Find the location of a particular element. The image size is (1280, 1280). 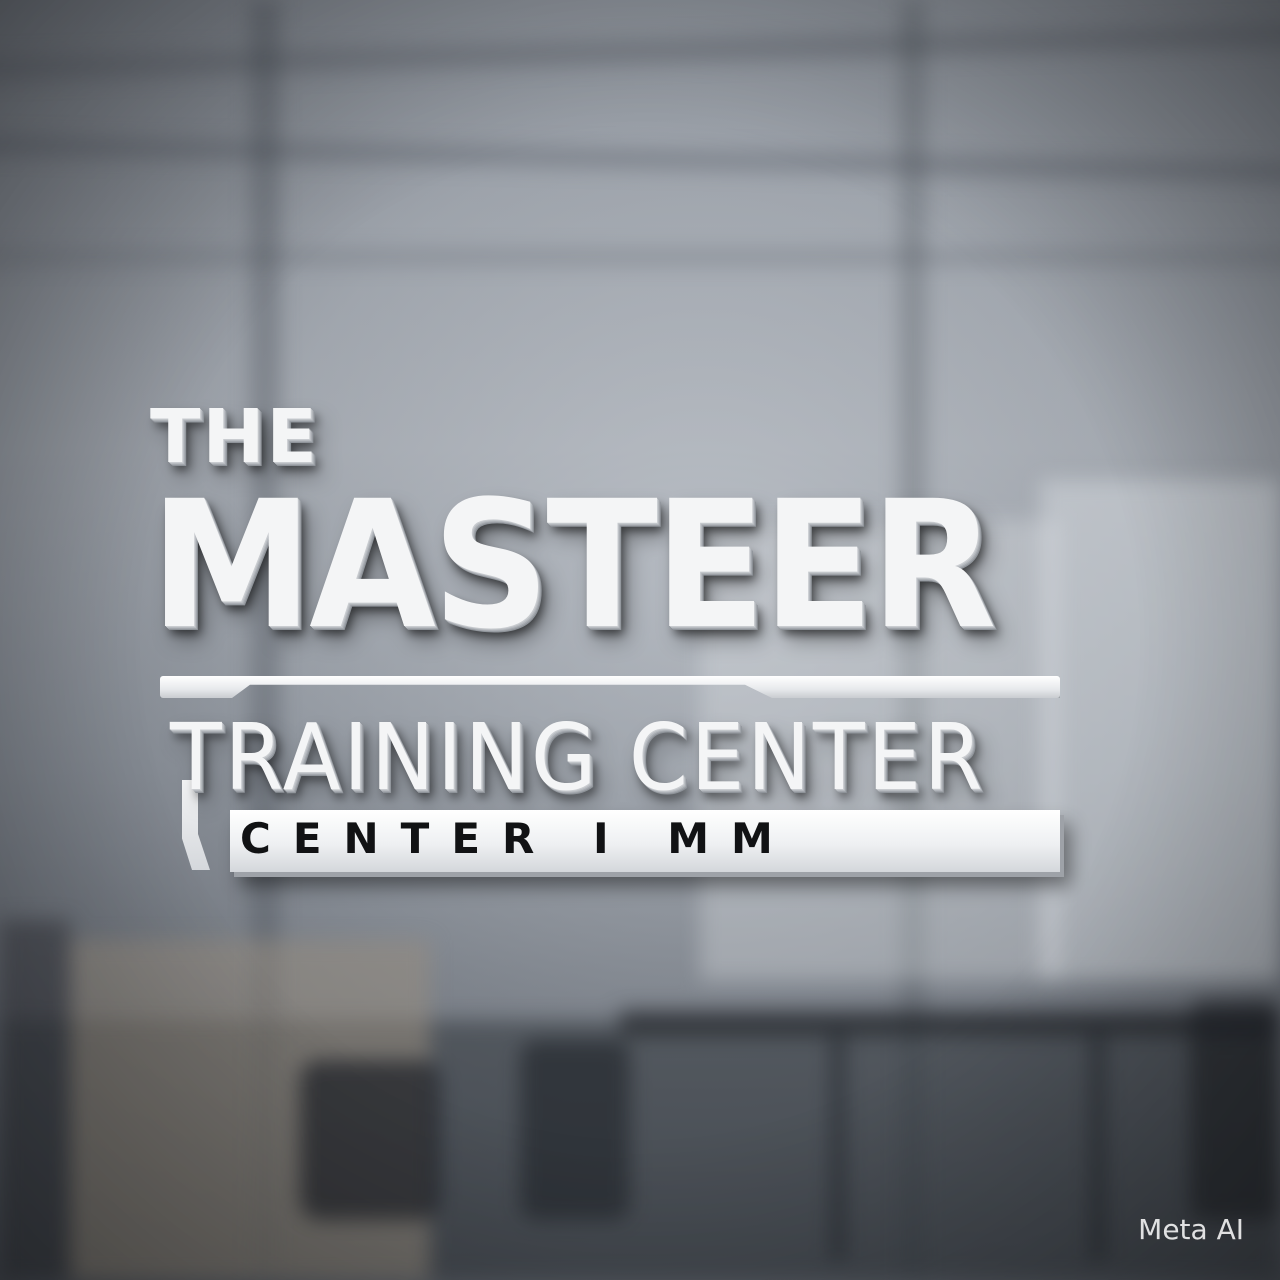

sign-line-subtitle: TRAINING CENTER is located at coordinates (578, 757).